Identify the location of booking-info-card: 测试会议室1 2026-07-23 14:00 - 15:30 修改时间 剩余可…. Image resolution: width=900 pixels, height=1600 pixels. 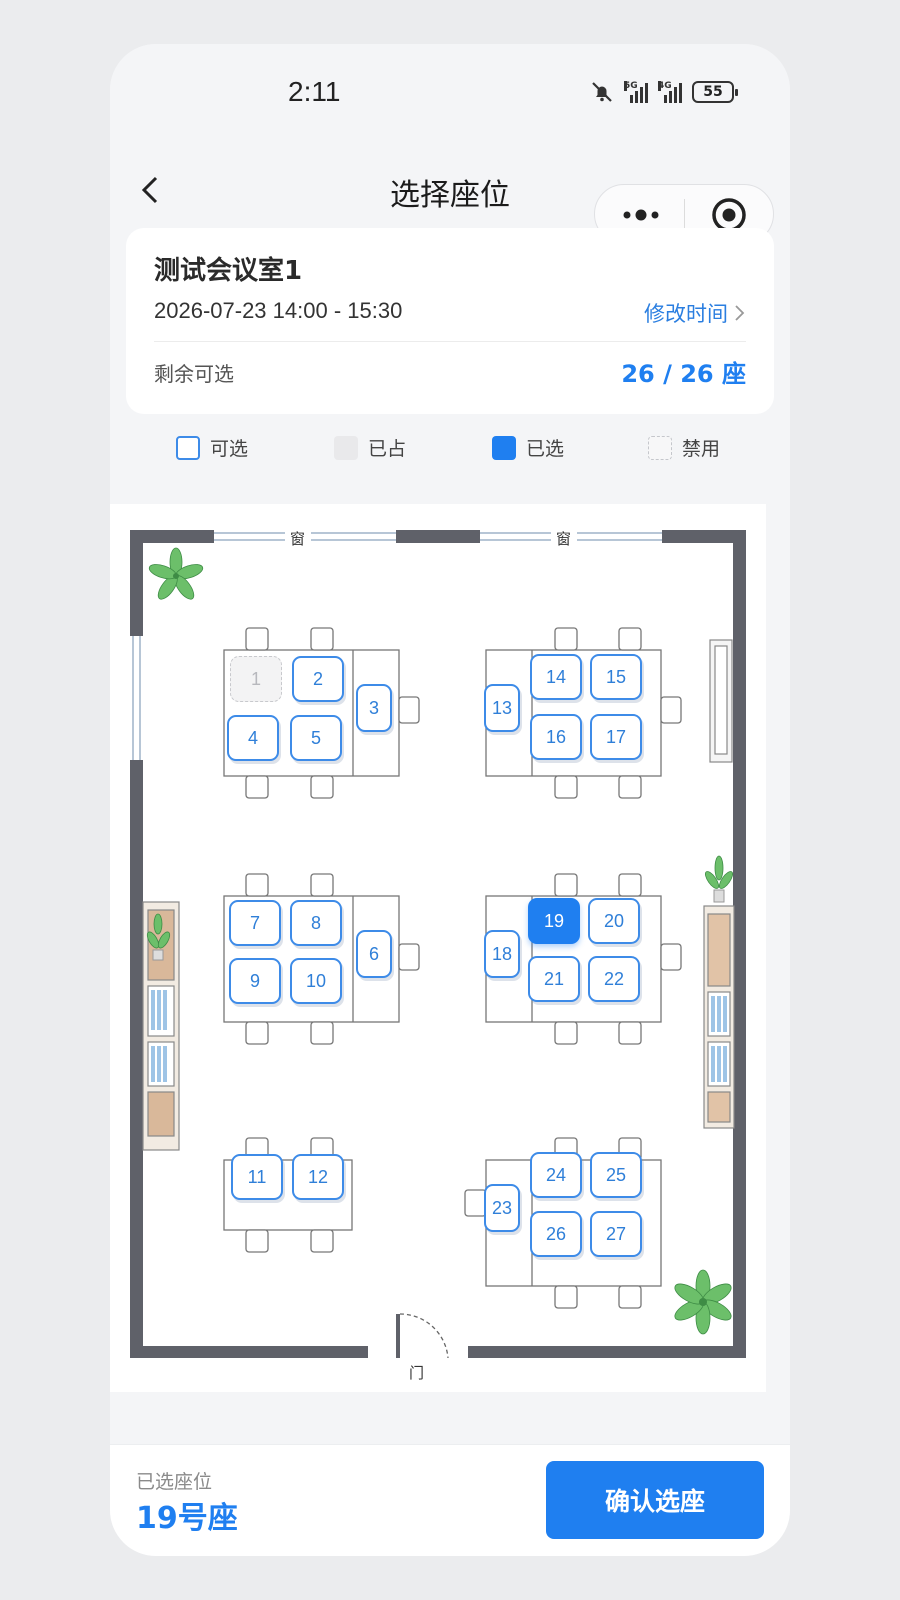
(450, 321).